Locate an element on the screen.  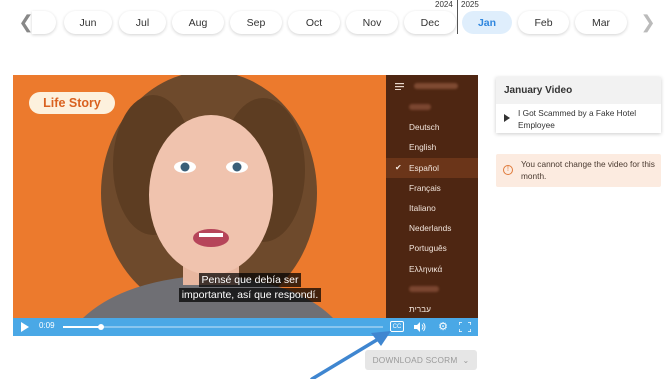
month-pill-dec: Dec is located at coordinates (430, 22).